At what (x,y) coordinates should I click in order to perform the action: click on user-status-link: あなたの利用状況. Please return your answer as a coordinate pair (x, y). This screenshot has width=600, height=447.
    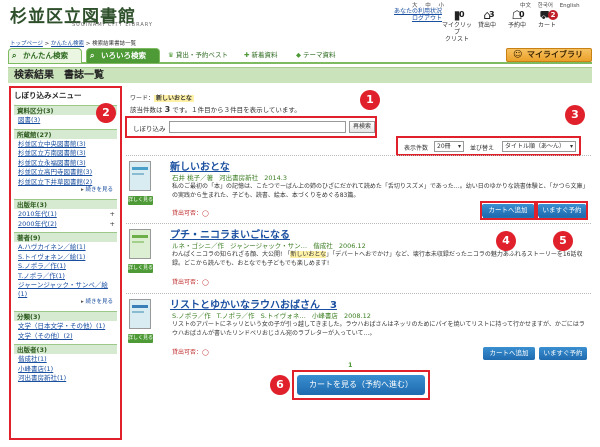
    Looking at the image, I should click on (417, 11).